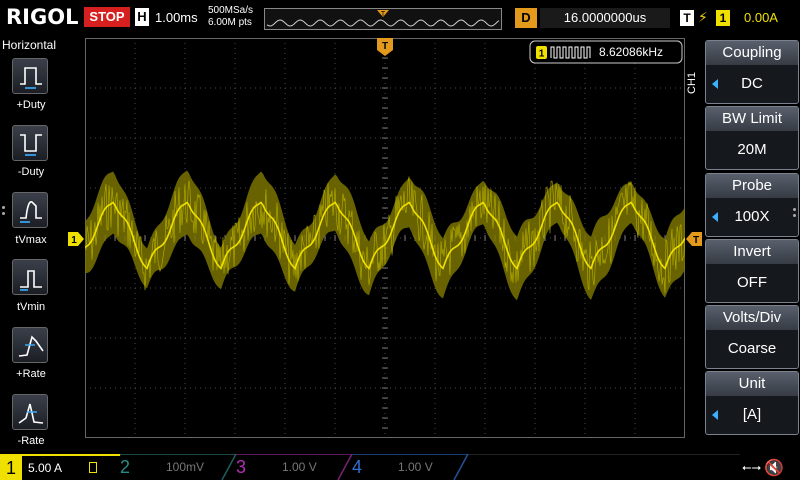  Describe the element at coordinates (93, 467) in the screenshot. I see `bandwidth-limit-icon` at that location.